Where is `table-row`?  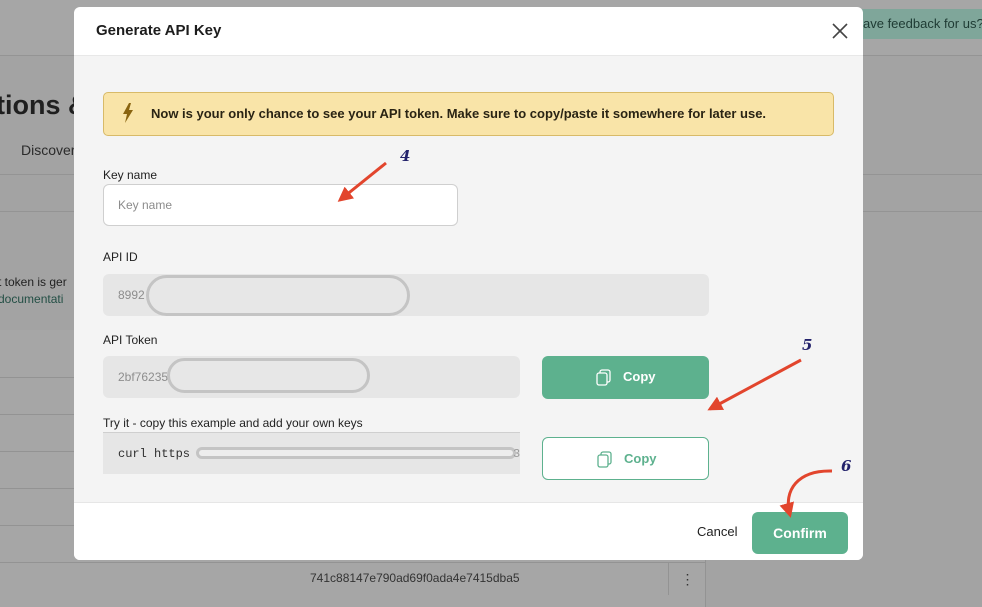 table-row is located at coordinates (353, 562).